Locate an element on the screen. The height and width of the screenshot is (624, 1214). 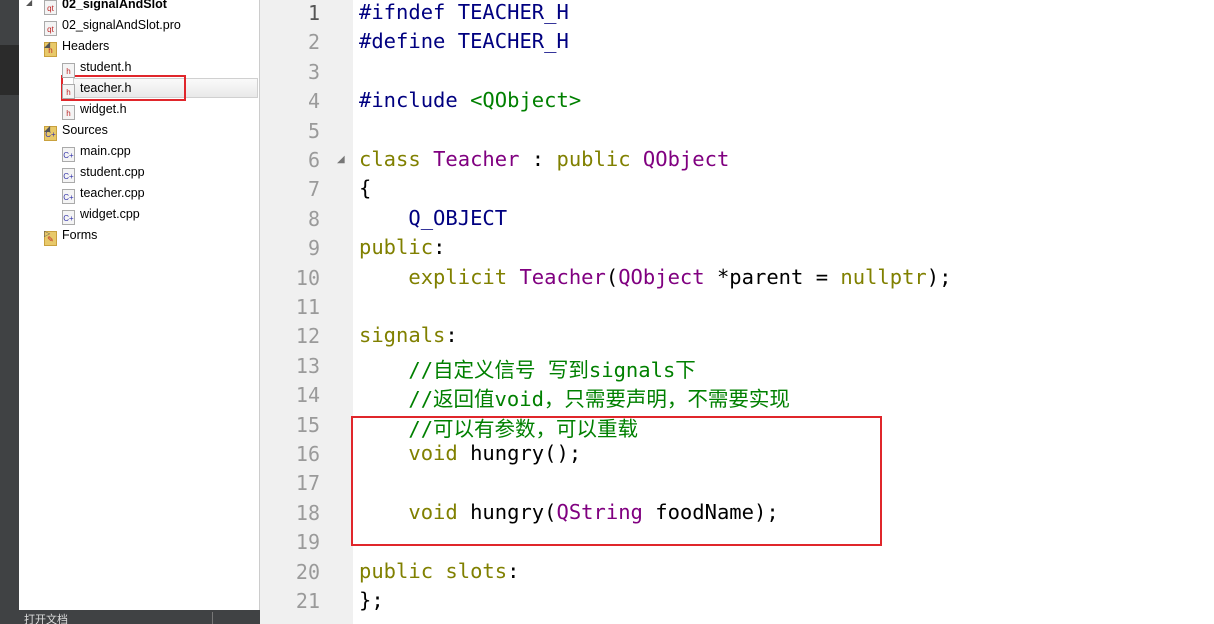
code-token: //自定义信号 写到signals下 is located at coordinates (527, 369).